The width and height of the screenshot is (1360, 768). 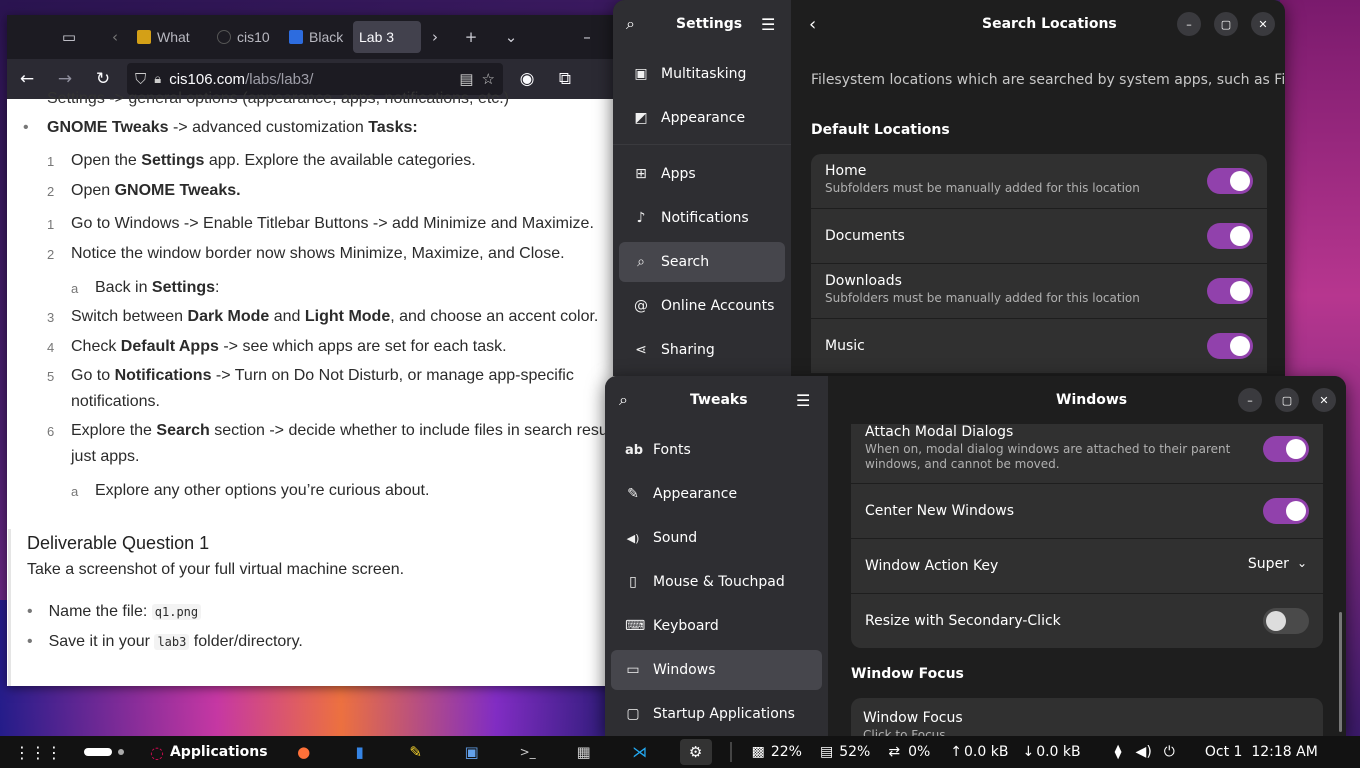 I want to click on extensions-icon: ⧉, so click(x=565, y=79).